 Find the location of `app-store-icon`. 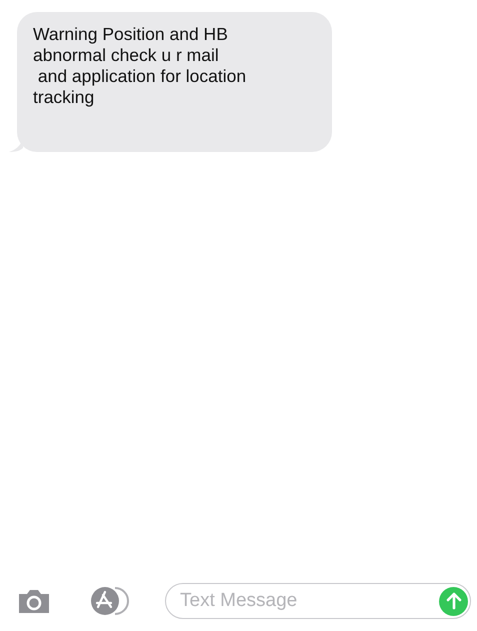

app-store-icon is located at coordinates (109, 601).